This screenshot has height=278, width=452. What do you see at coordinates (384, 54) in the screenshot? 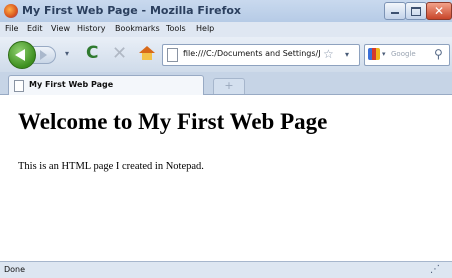
I see `search-engine-dropdown-icon: ▾` at bounding box center [384, 54].